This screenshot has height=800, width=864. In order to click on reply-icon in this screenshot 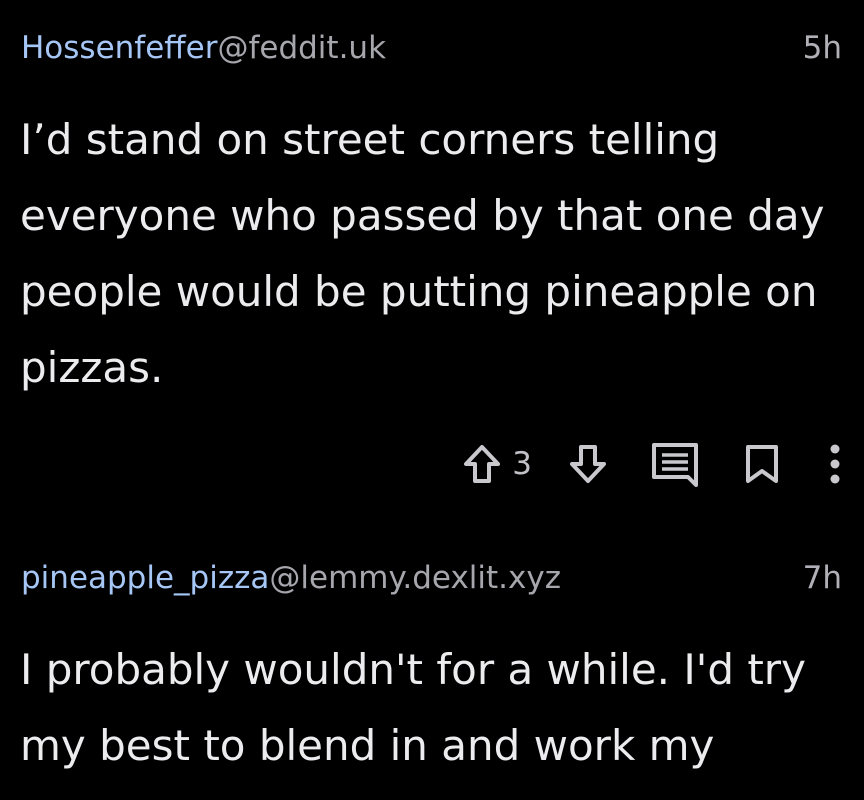, I will do `click(675, 464)`.